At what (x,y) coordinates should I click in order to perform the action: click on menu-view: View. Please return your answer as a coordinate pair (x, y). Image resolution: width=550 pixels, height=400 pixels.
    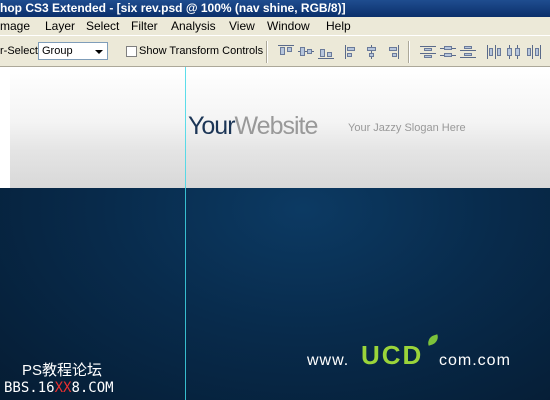
    Looking at the image, I should click on (242, 26).